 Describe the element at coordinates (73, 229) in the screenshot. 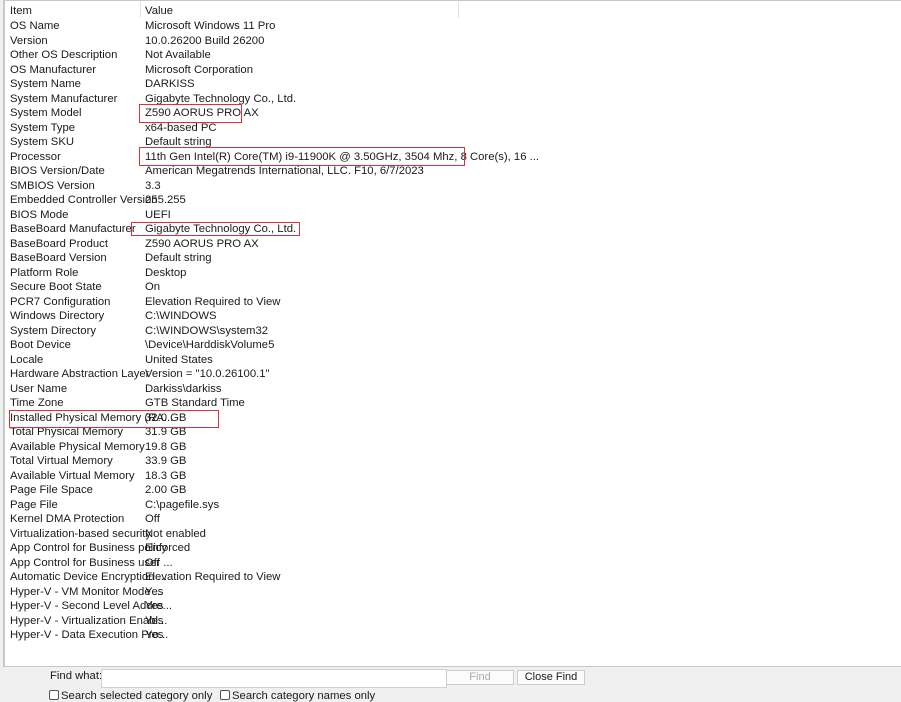

I see `item-name: BaseBoard Manufacturer` at that location.